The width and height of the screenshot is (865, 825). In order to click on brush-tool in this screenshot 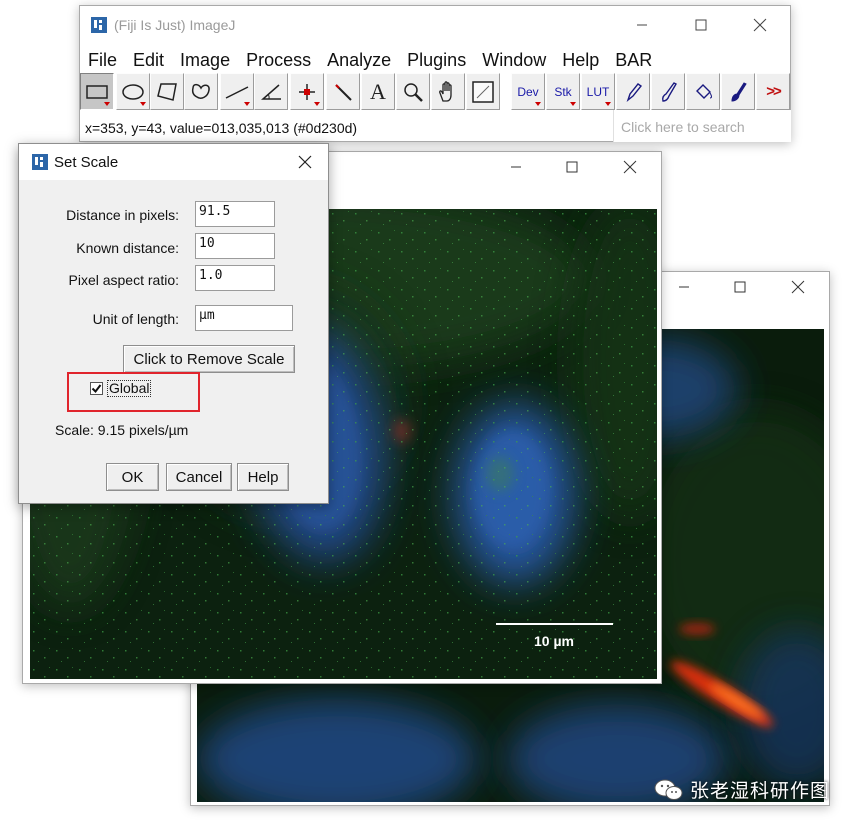, I will do `click(738, 91)`.